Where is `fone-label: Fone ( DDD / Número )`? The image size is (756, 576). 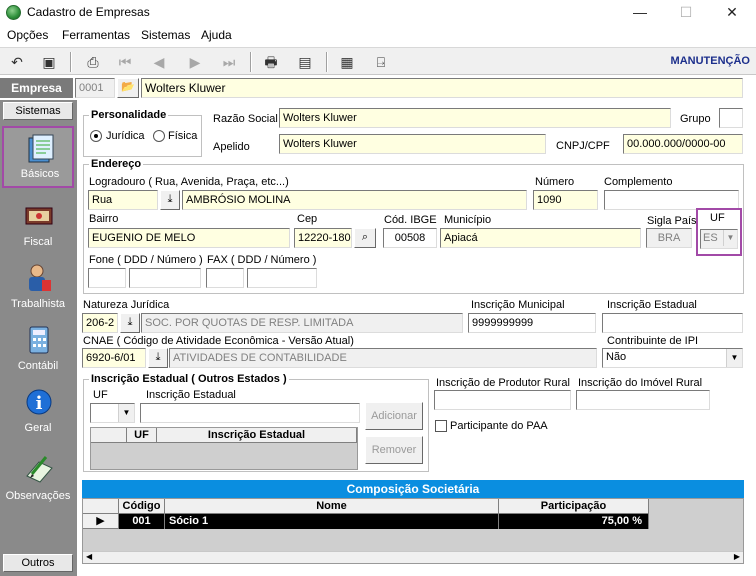
fone-label: Fone ( DDD / Número ) is located at coordinates (146, 260).